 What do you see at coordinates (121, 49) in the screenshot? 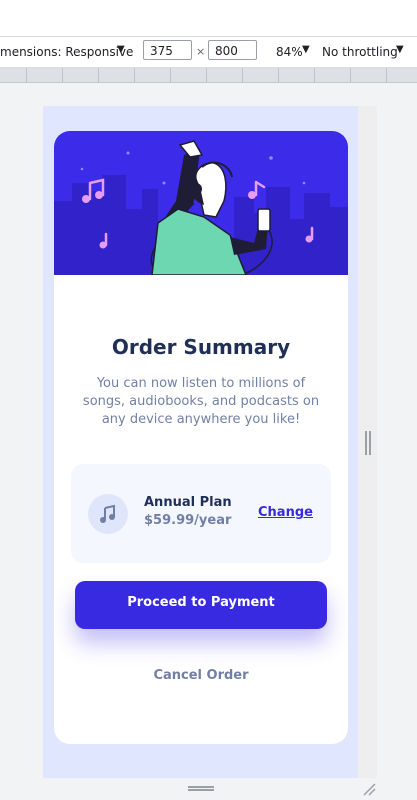
I see `dimensions-dropdown-arrow-icon: ▼` at bounding box center [121, 49].